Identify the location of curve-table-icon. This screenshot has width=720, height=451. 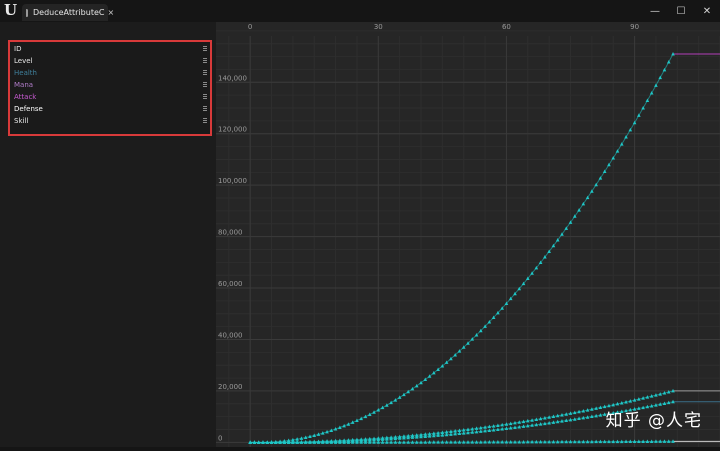
(27, 12).